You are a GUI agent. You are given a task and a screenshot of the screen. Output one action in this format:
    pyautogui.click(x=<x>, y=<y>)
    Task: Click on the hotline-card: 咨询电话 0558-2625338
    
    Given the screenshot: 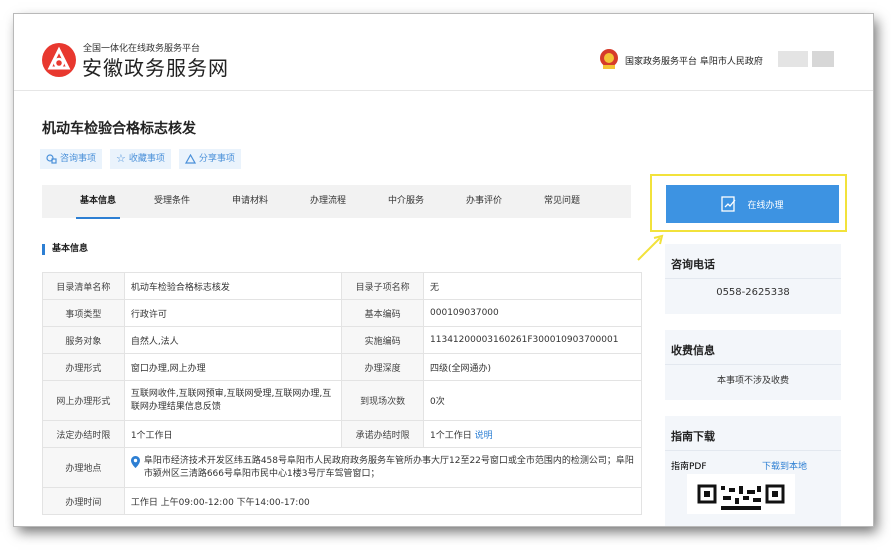 What is the action you would take?
    pyautogui.click(x=753, y=279)
    